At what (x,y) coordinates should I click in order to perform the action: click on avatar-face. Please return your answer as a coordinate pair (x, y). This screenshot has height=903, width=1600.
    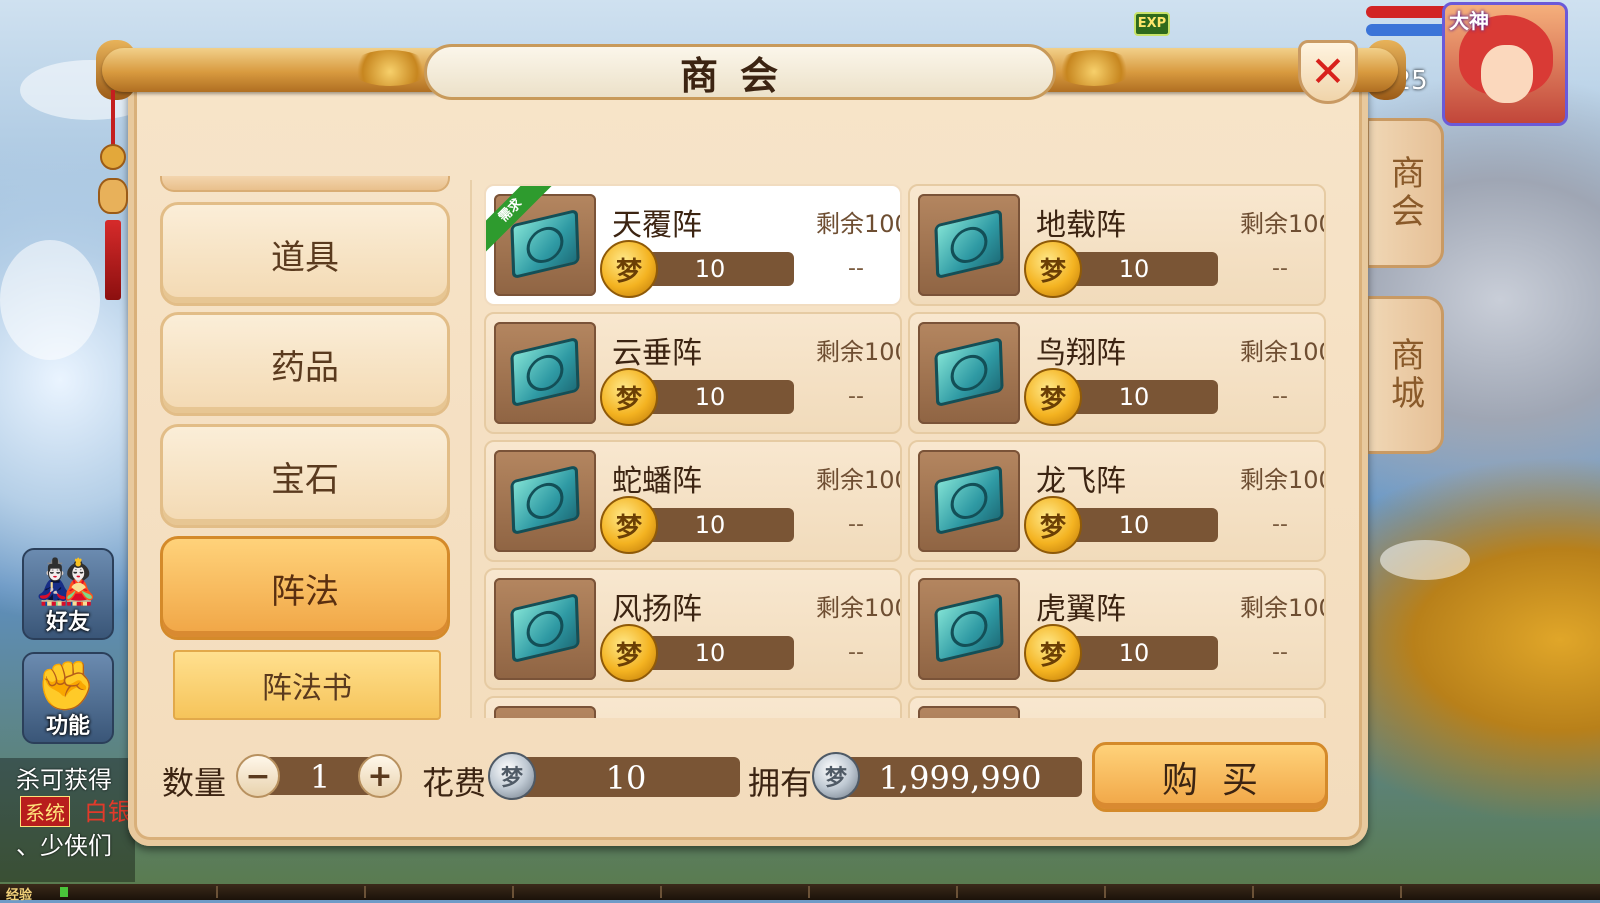
    Looking at the image, I should click on (1507, 74).